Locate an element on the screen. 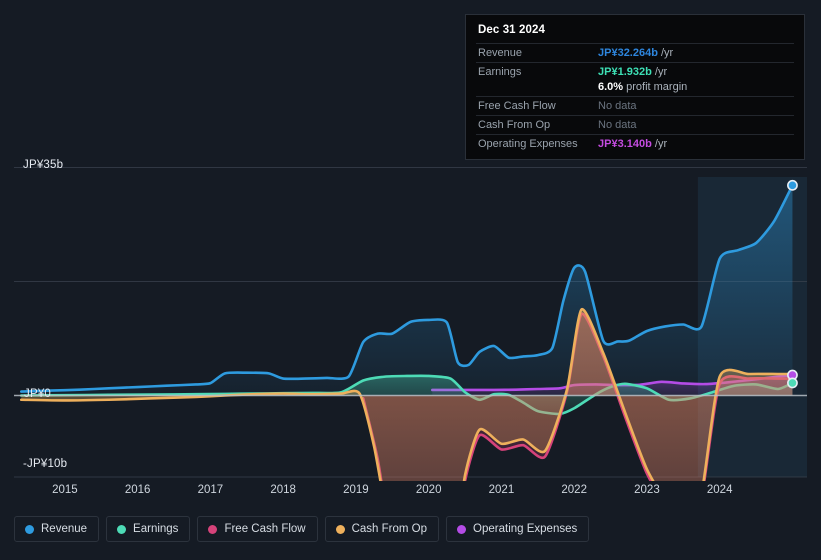  legend-item-revenue: Revenue is located at coordinates (57, 529).